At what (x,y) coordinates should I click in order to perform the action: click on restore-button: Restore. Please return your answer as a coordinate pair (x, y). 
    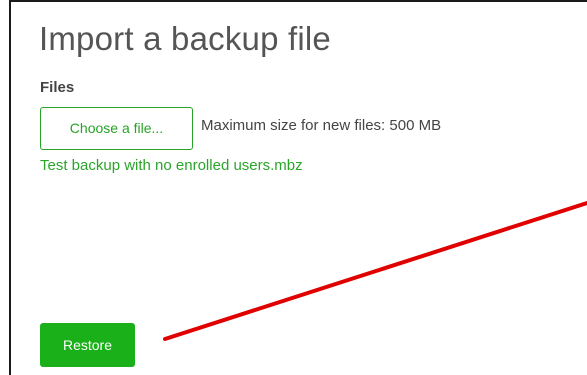
    Looking at the image, I should click on (87, 345).